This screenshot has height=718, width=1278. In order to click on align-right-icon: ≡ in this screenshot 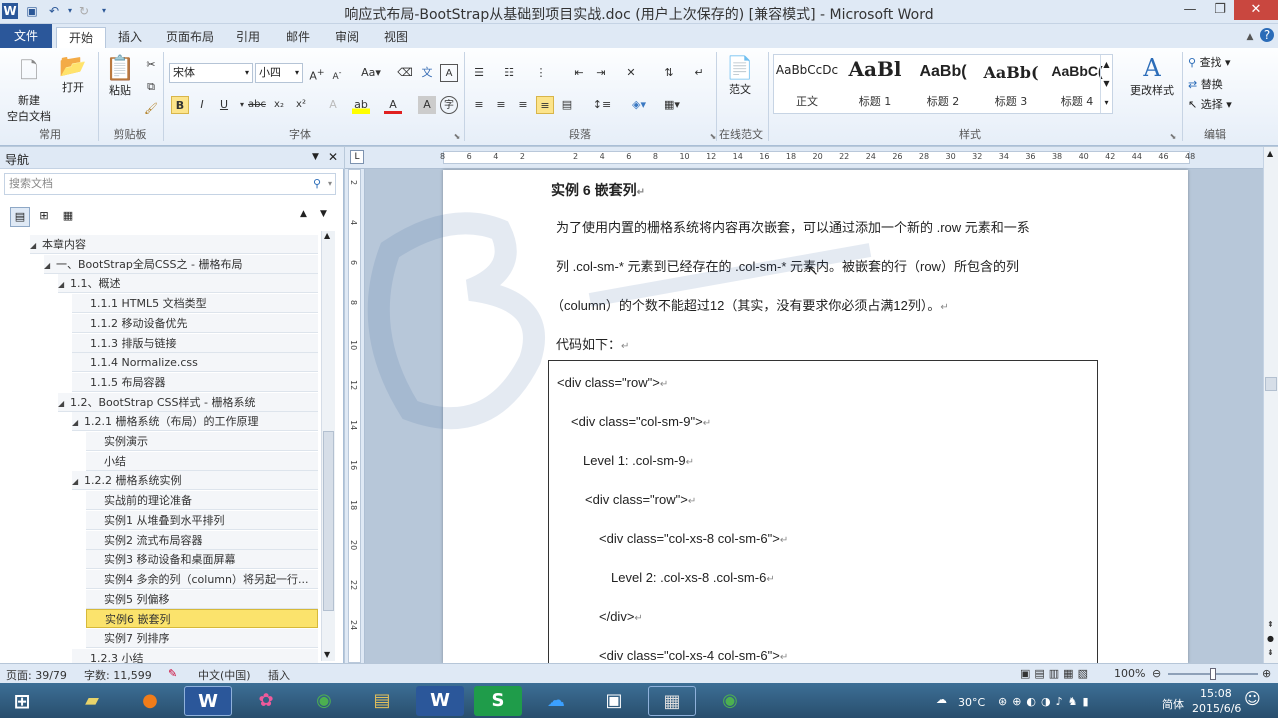, I will do `click(523, 105)`.